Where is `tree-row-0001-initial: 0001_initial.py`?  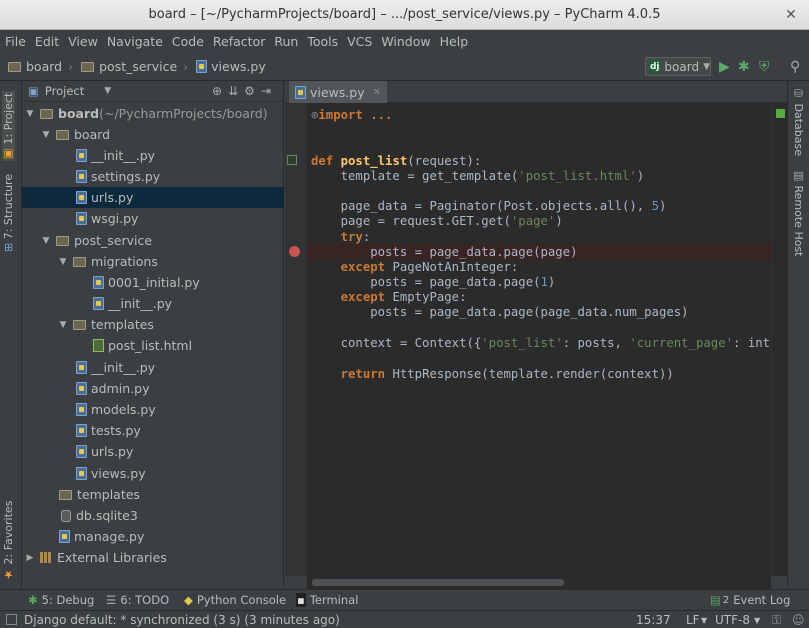
tree-row-0001-initial: 0001_initial.py is located at coordinates (153, 282).